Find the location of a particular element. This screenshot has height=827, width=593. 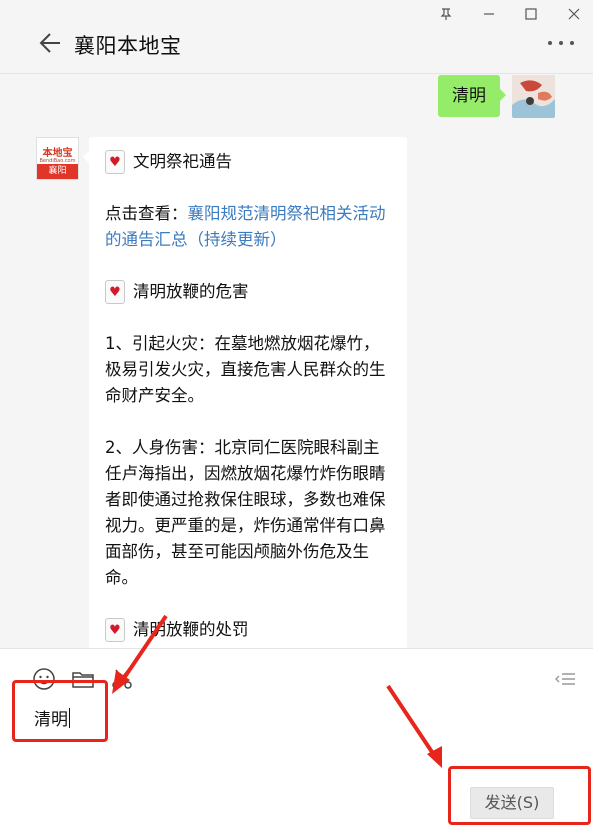

section-title: 清明放鞭的处罚 is located at coordinates (191, 629).